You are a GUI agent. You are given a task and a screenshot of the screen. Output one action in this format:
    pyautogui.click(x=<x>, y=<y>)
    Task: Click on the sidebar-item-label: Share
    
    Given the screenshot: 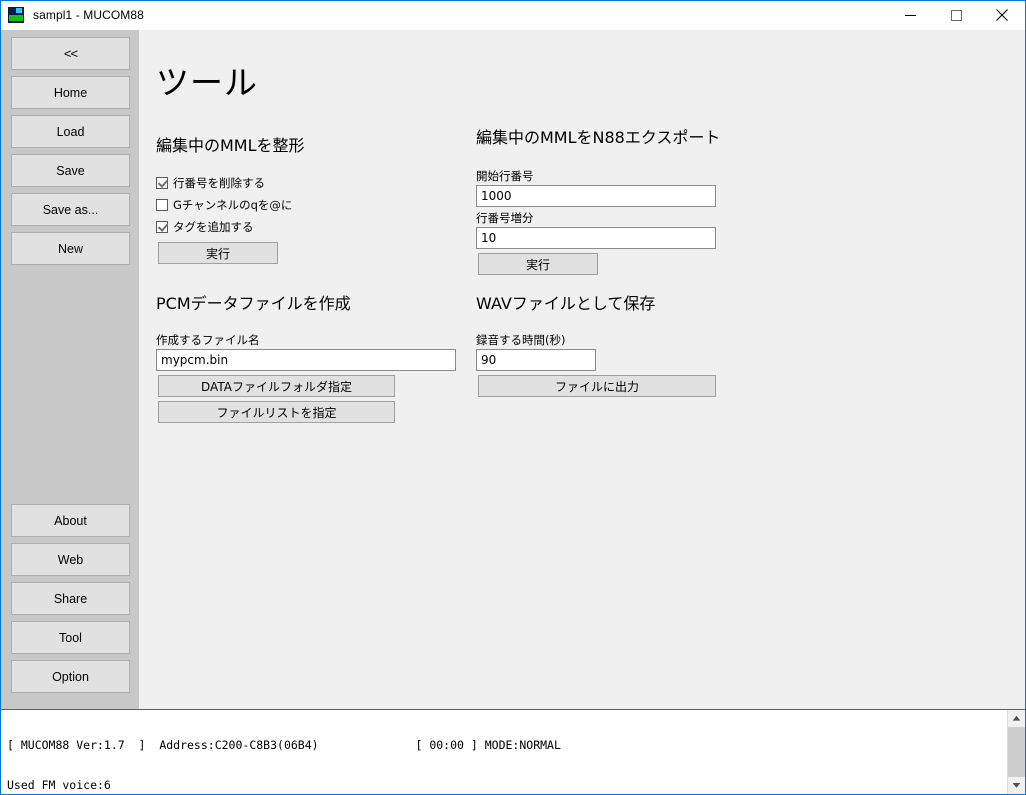 What is the action you would take?
    pyautogui.click(x=70, y=598)
    